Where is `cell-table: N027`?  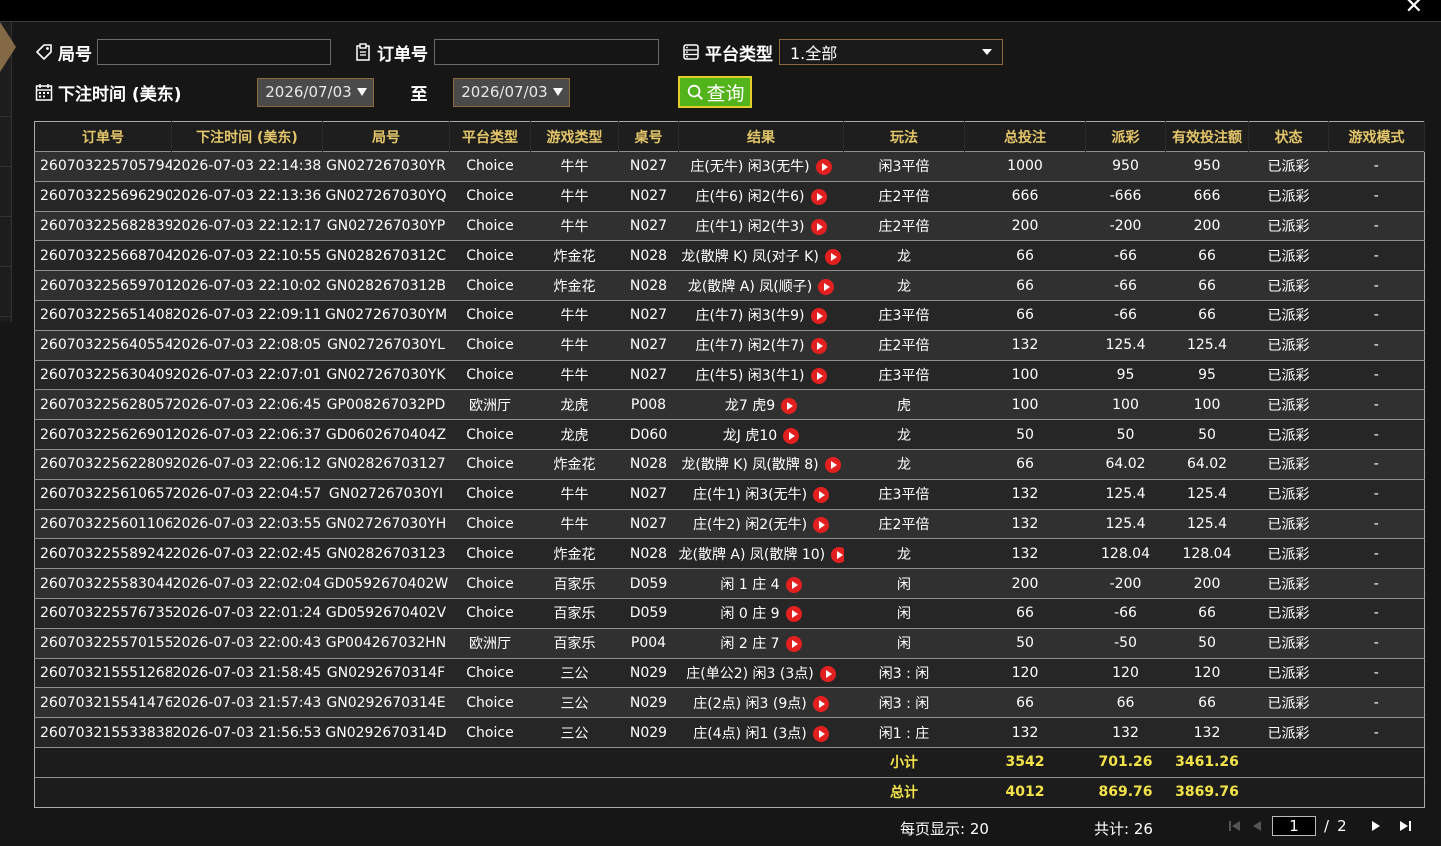
cell-table: N027 is located at coordinates (648, 196).